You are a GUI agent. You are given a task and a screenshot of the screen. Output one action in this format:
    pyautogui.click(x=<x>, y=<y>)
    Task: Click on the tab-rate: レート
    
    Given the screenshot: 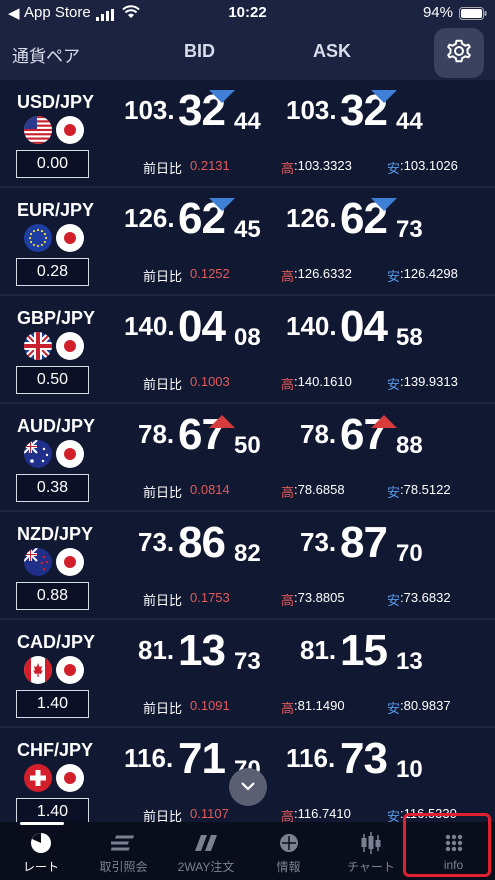 What is the action you would take?
    pyautogui.click(x=41, y=851)
    